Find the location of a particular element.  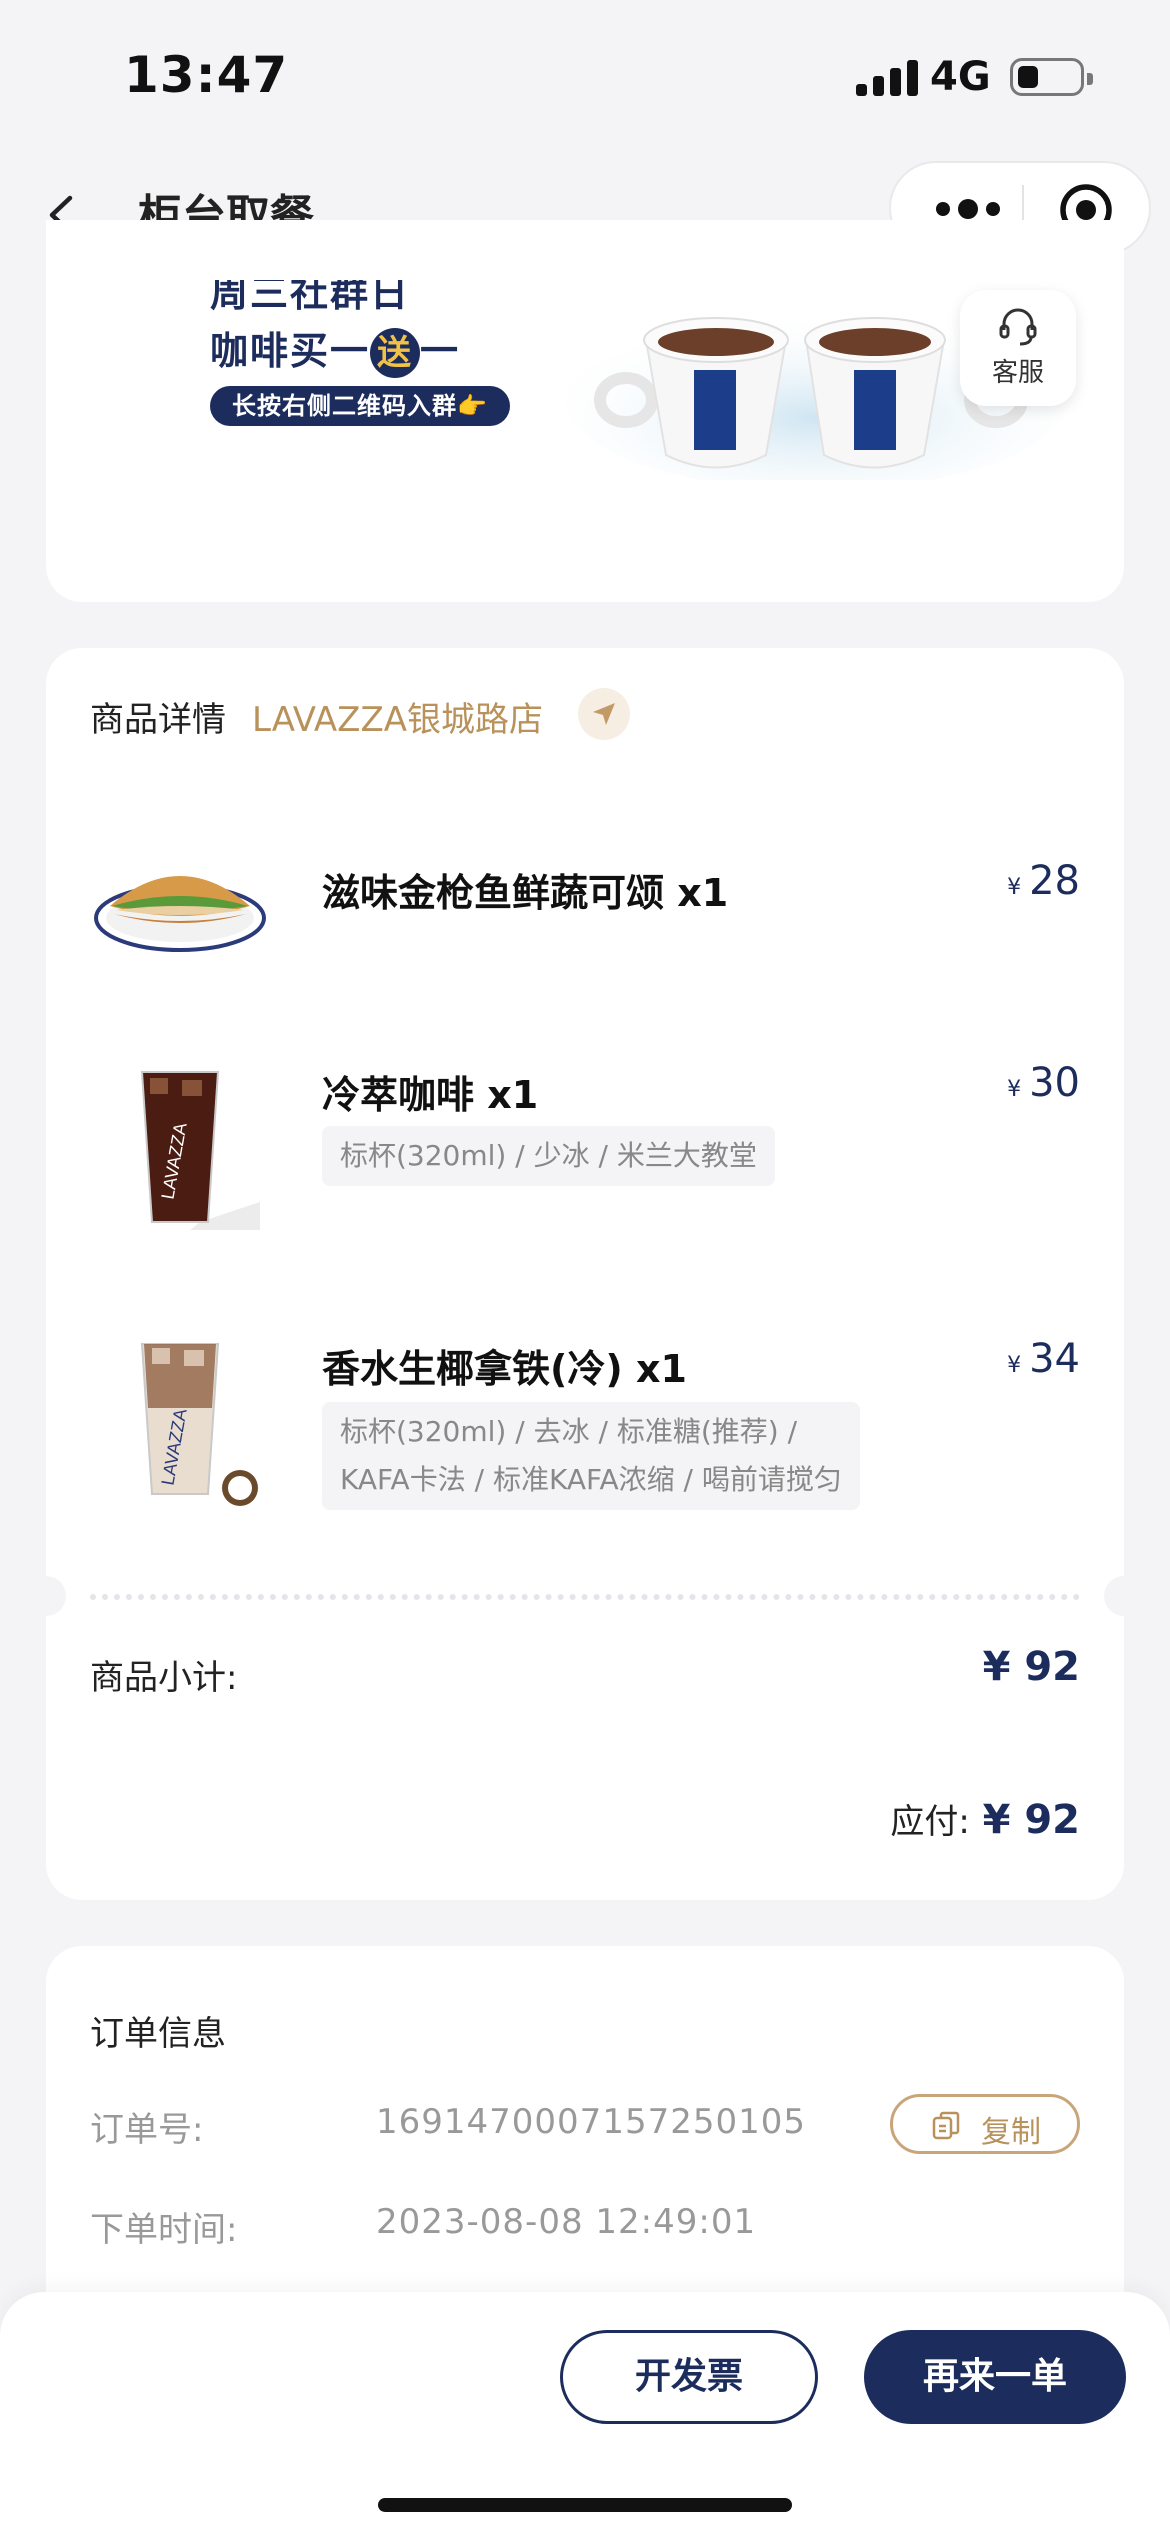

item-price-value: 30 is located at coordinates (1054, 1083).